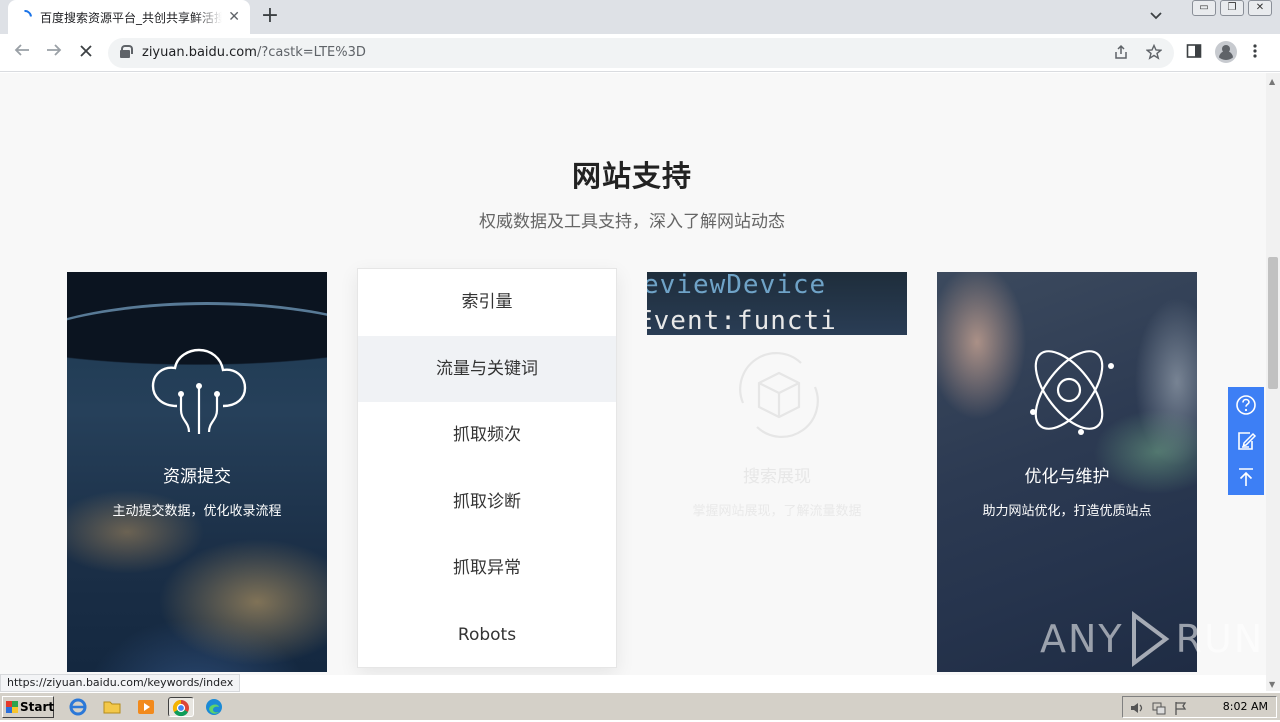 This screenshot has height=722, width=1280. Describe the element at coordinates (1194, 53) in the screenshot. I see `side-panel-icon` at that location.